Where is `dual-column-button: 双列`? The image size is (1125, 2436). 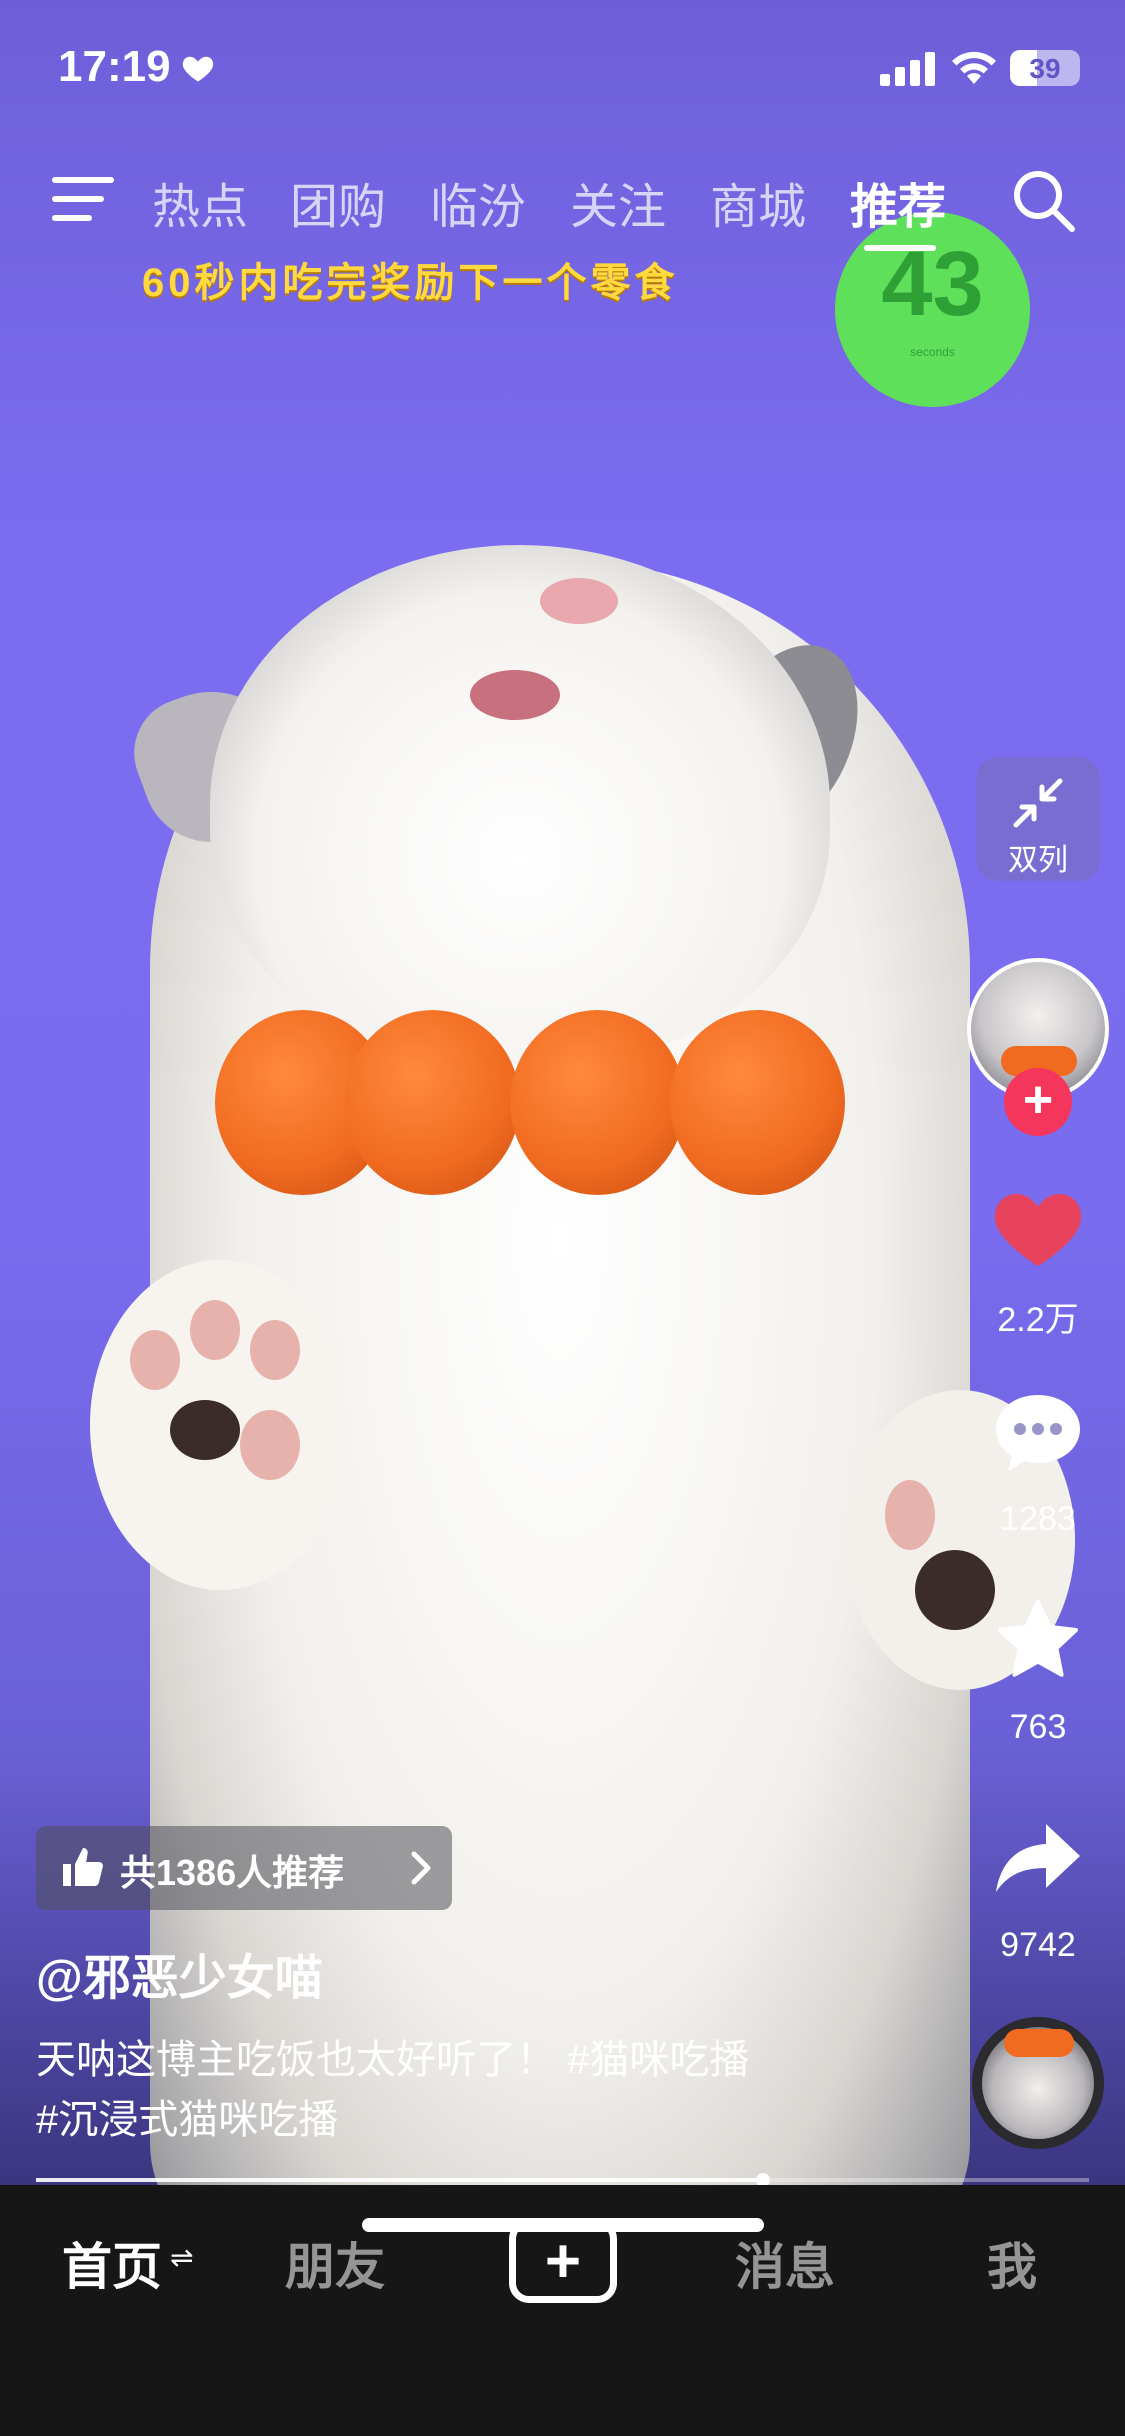
dual-column-button: 双列 is located at coordinates (1038, 819).